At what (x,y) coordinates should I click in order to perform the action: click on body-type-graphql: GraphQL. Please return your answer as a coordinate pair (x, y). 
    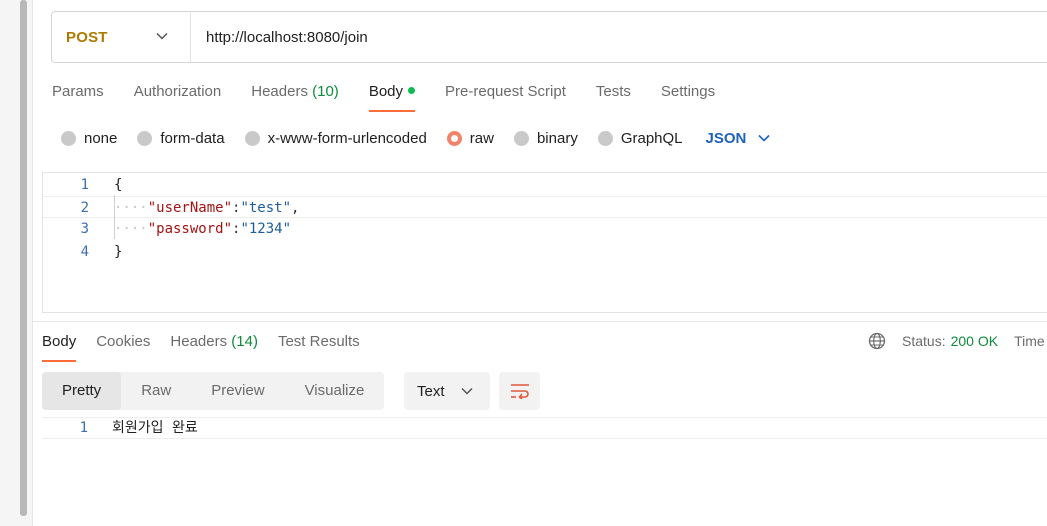
    Looking at the image, I should click on (640, 138).